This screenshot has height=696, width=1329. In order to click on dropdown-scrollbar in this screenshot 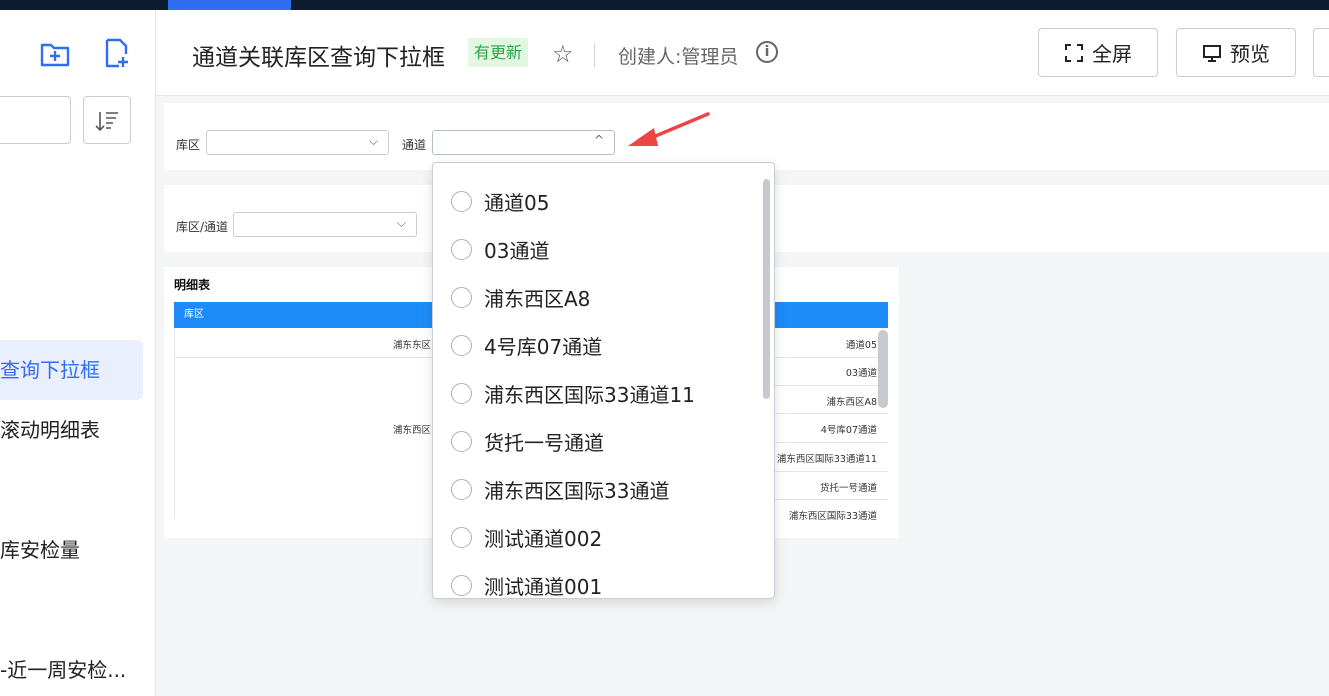, I will do `click(766, 289)`.